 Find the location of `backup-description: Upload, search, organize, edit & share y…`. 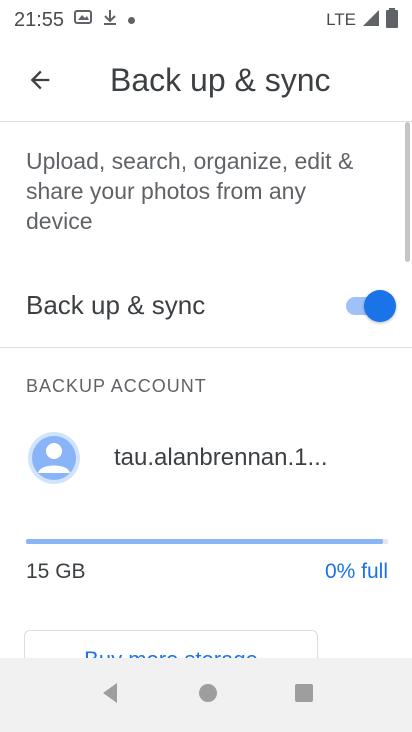

backup-description: Upload, search, organize, edit & share y… is located at coordinates (190, 191).